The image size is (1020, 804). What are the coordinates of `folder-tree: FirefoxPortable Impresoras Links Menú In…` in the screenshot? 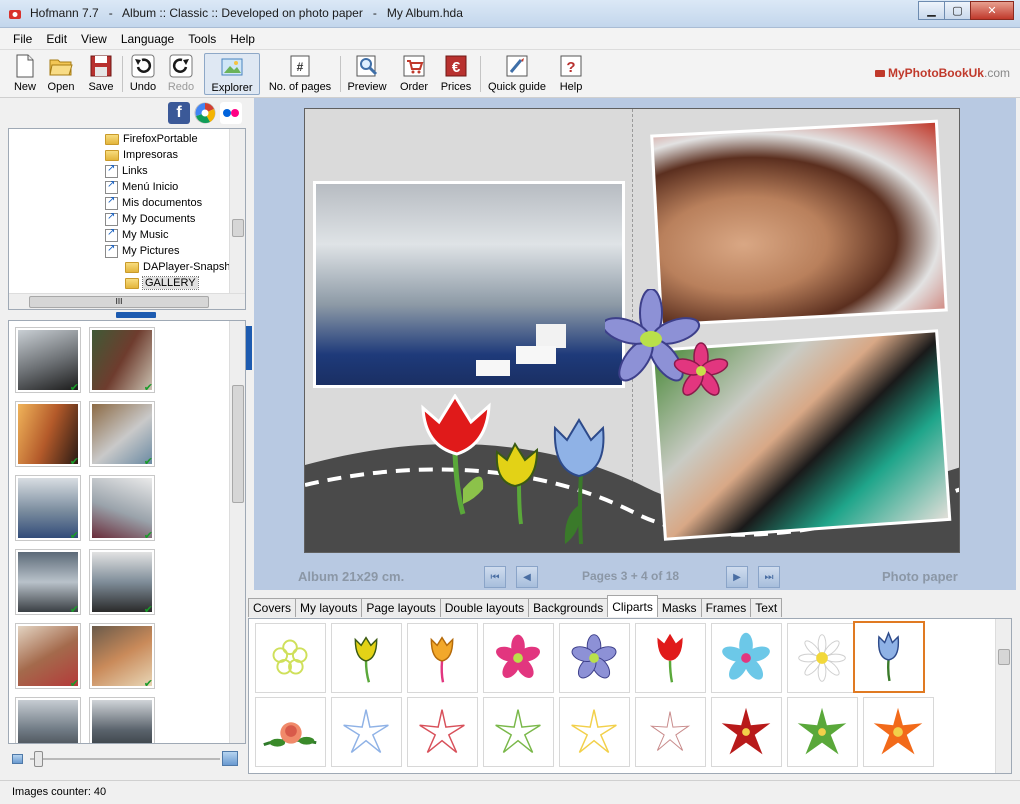 It's located at (127, 219).